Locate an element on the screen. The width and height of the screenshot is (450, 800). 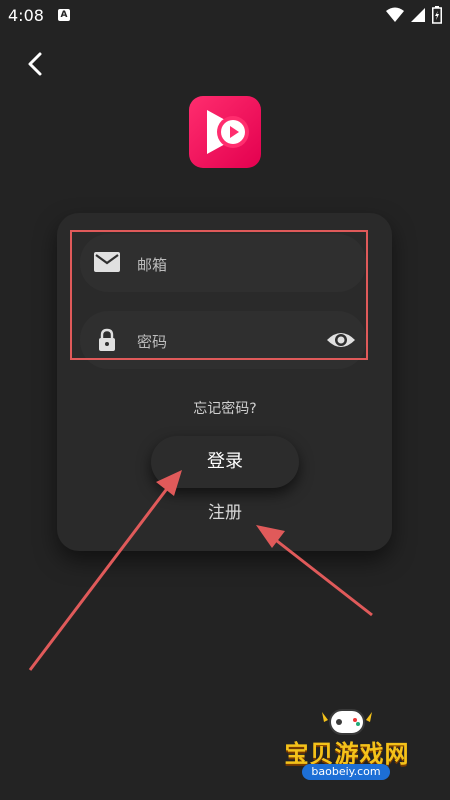
watermark-url: baobeiy.com is located at coordinates (346, 772).